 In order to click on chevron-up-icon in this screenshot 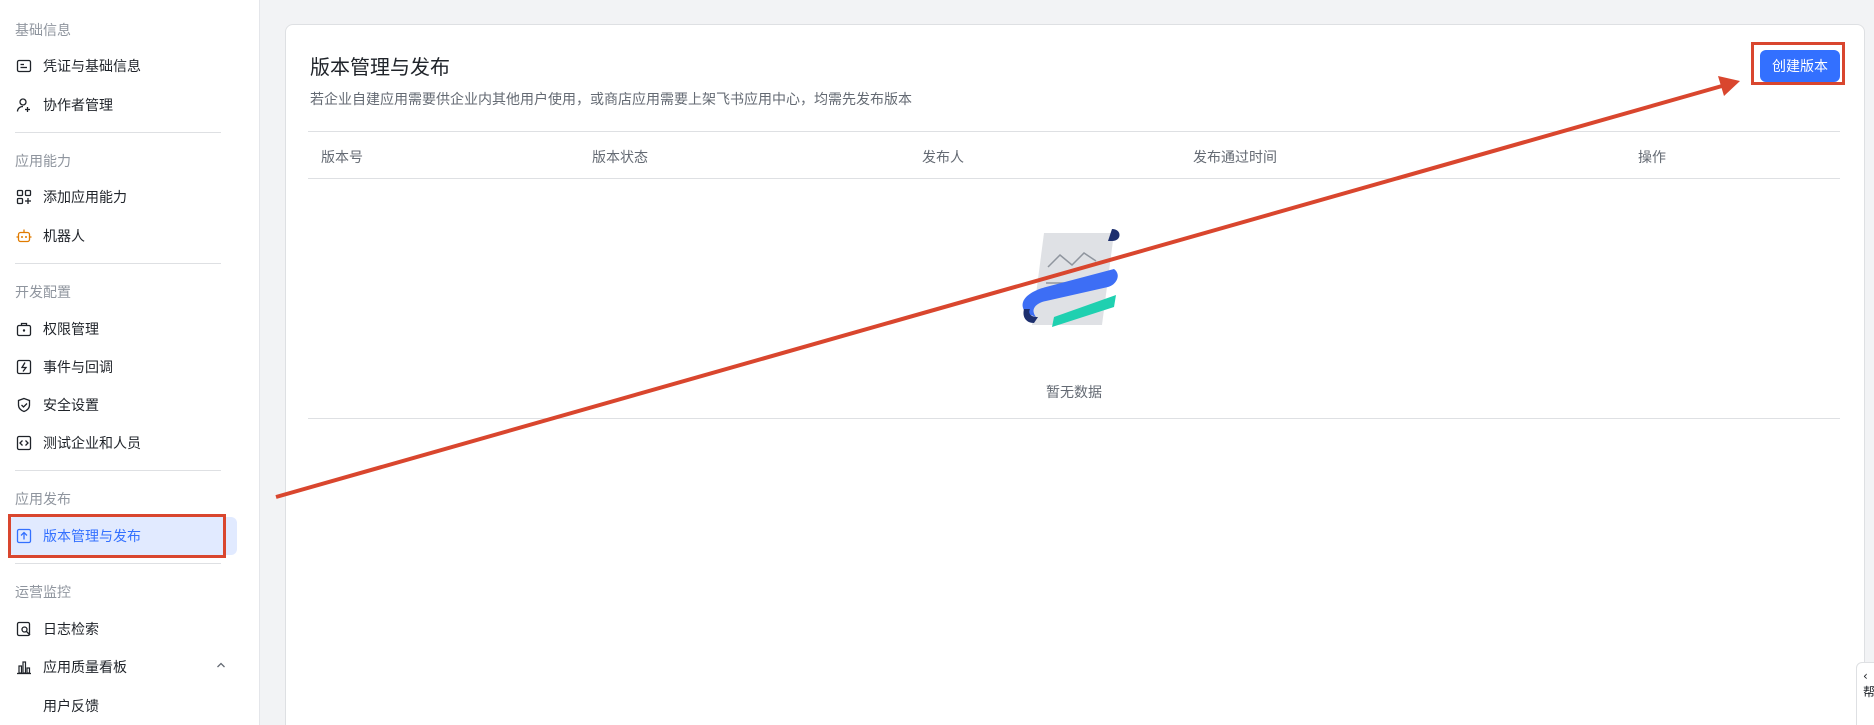, I will do `click(221, 667)`.